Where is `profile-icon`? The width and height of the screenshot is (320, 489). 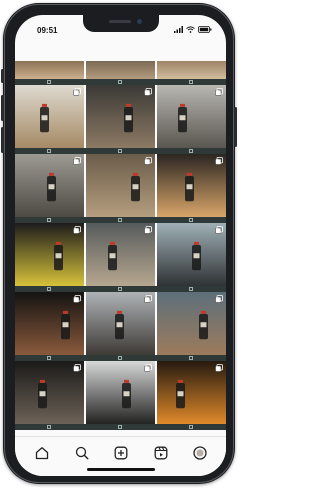
profile-icon is located at coordinates (200, 453).